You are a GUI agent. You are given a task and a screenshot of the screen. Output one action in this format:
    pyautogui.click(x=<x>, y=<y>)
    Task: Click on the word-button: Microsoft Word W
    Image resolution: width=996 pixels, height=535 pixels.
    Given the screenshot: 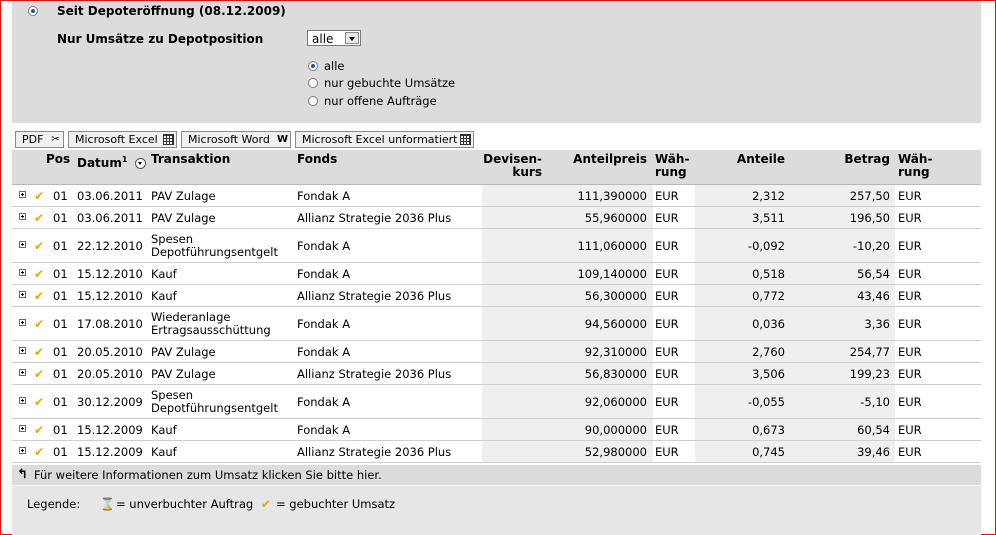 What is the action you would take?
    pyautogui.click(x=236, y=139)
    